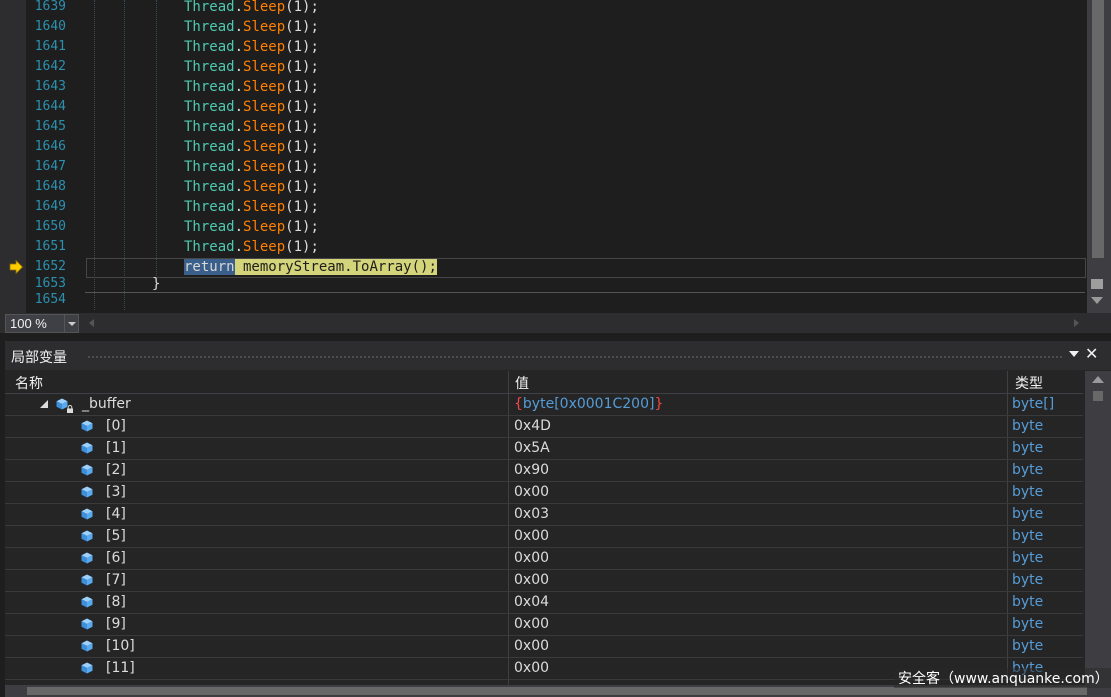 The height and width of the screenshot is (697, 1111). I want to click on code-line: 1640 Thread.Sleep(1);, so click(556, 27).